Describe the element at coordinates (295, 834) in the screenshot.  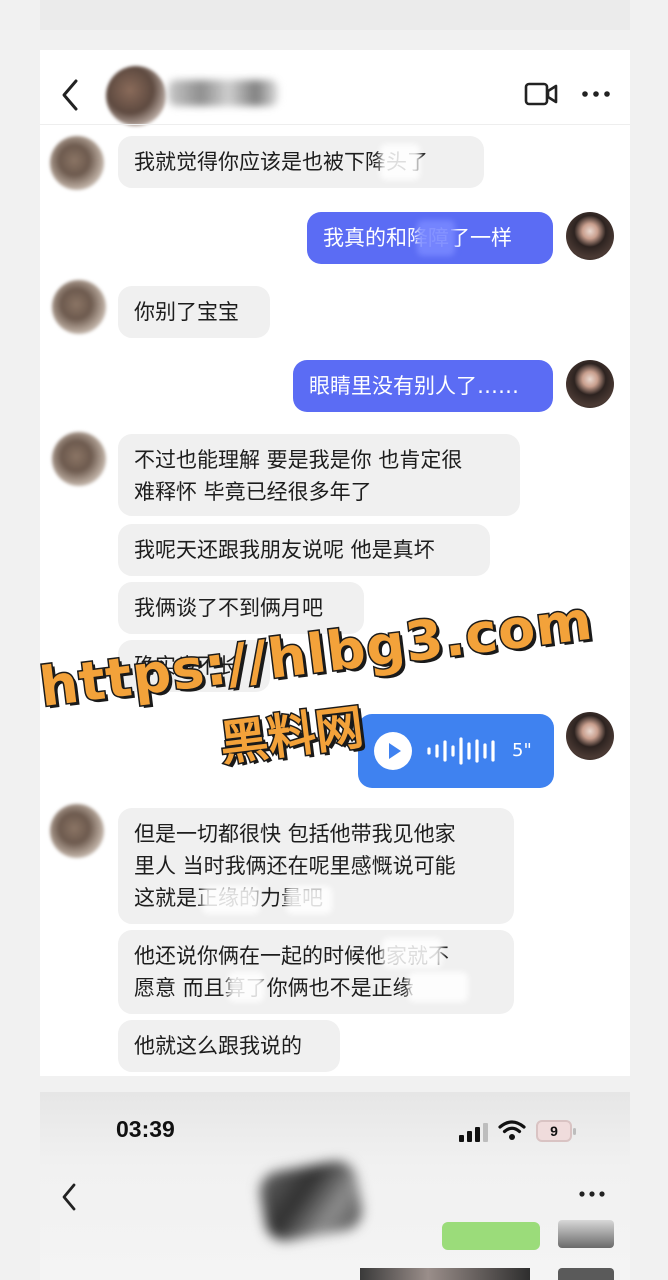
I see `message-text-line: 但是一切都很快 包括他带我见他家` at that location.